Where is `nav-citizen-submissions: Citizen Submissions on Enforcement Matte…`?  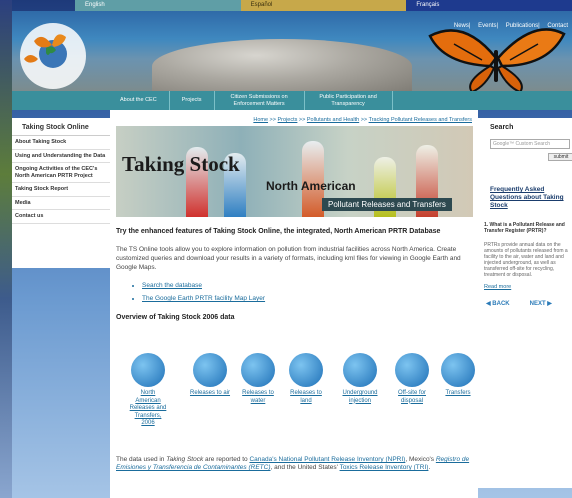
nav-citizen-submissions: Citizen Submissions on Enforcement Matte… is located at coordinates (260, 100).